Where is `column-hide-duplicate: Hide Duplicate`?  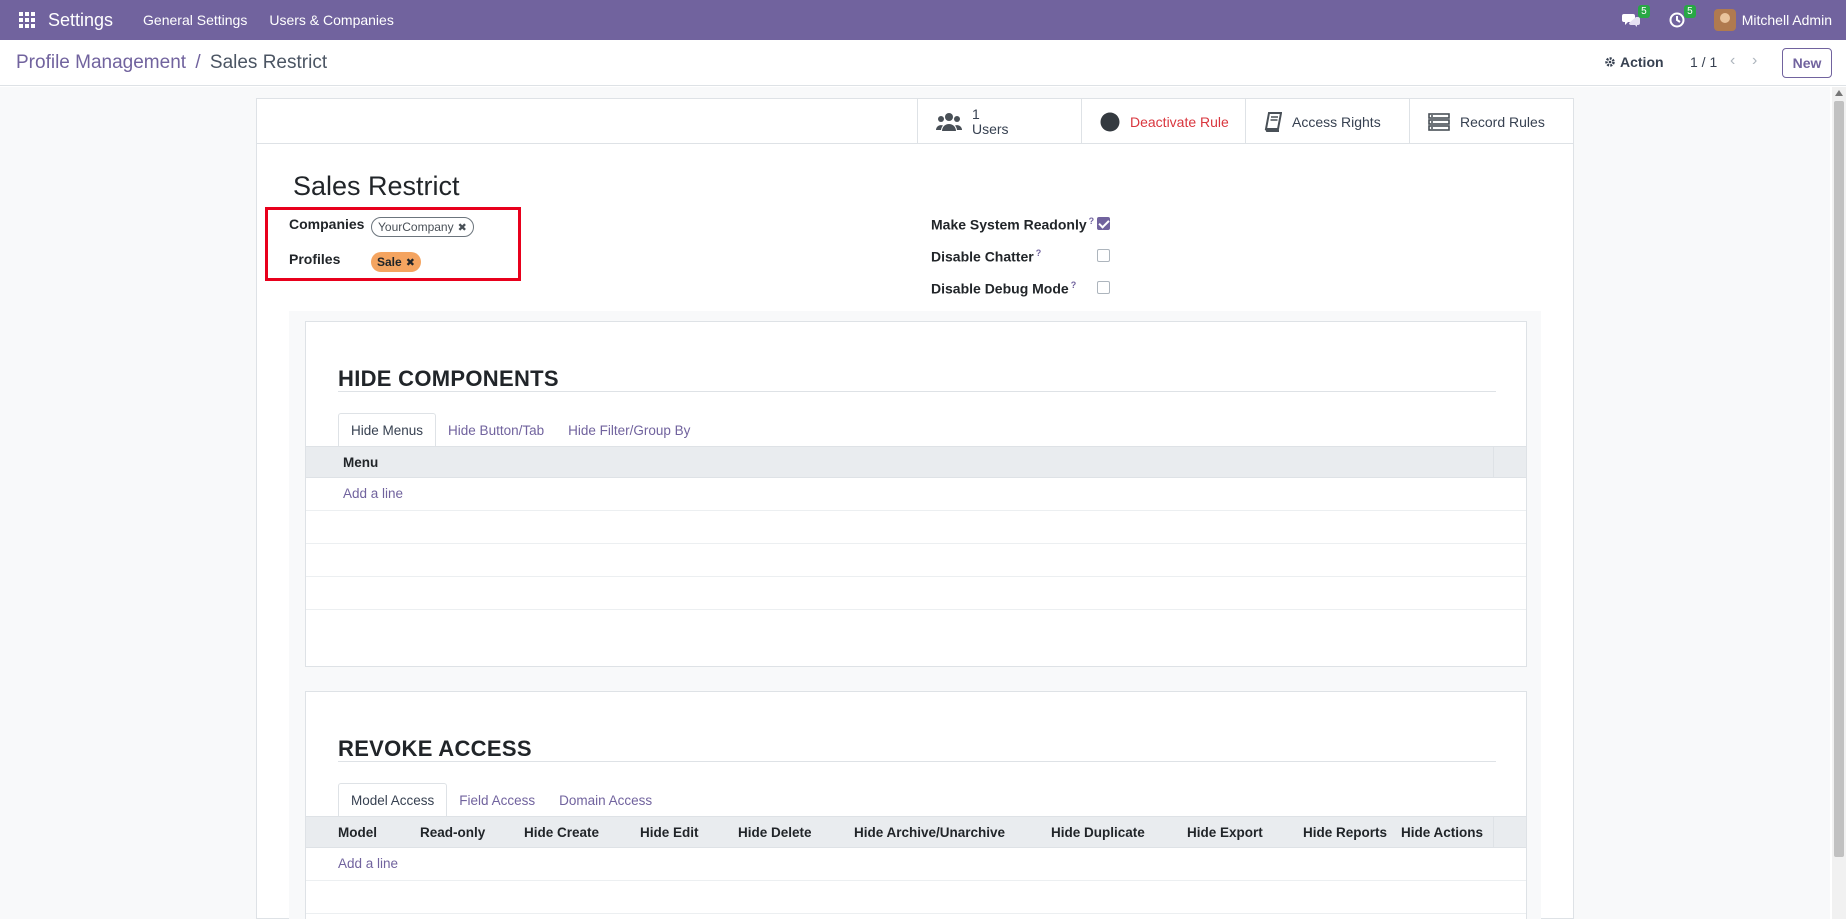 column-hide-duplicate: Hide Duplicate is located at coordinates (1098, 832).